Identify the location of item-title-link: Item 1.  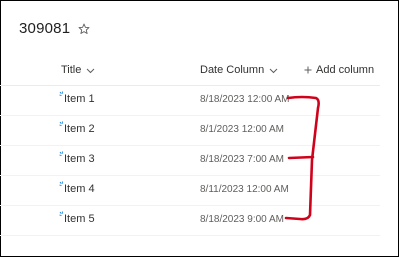
(77, 98).